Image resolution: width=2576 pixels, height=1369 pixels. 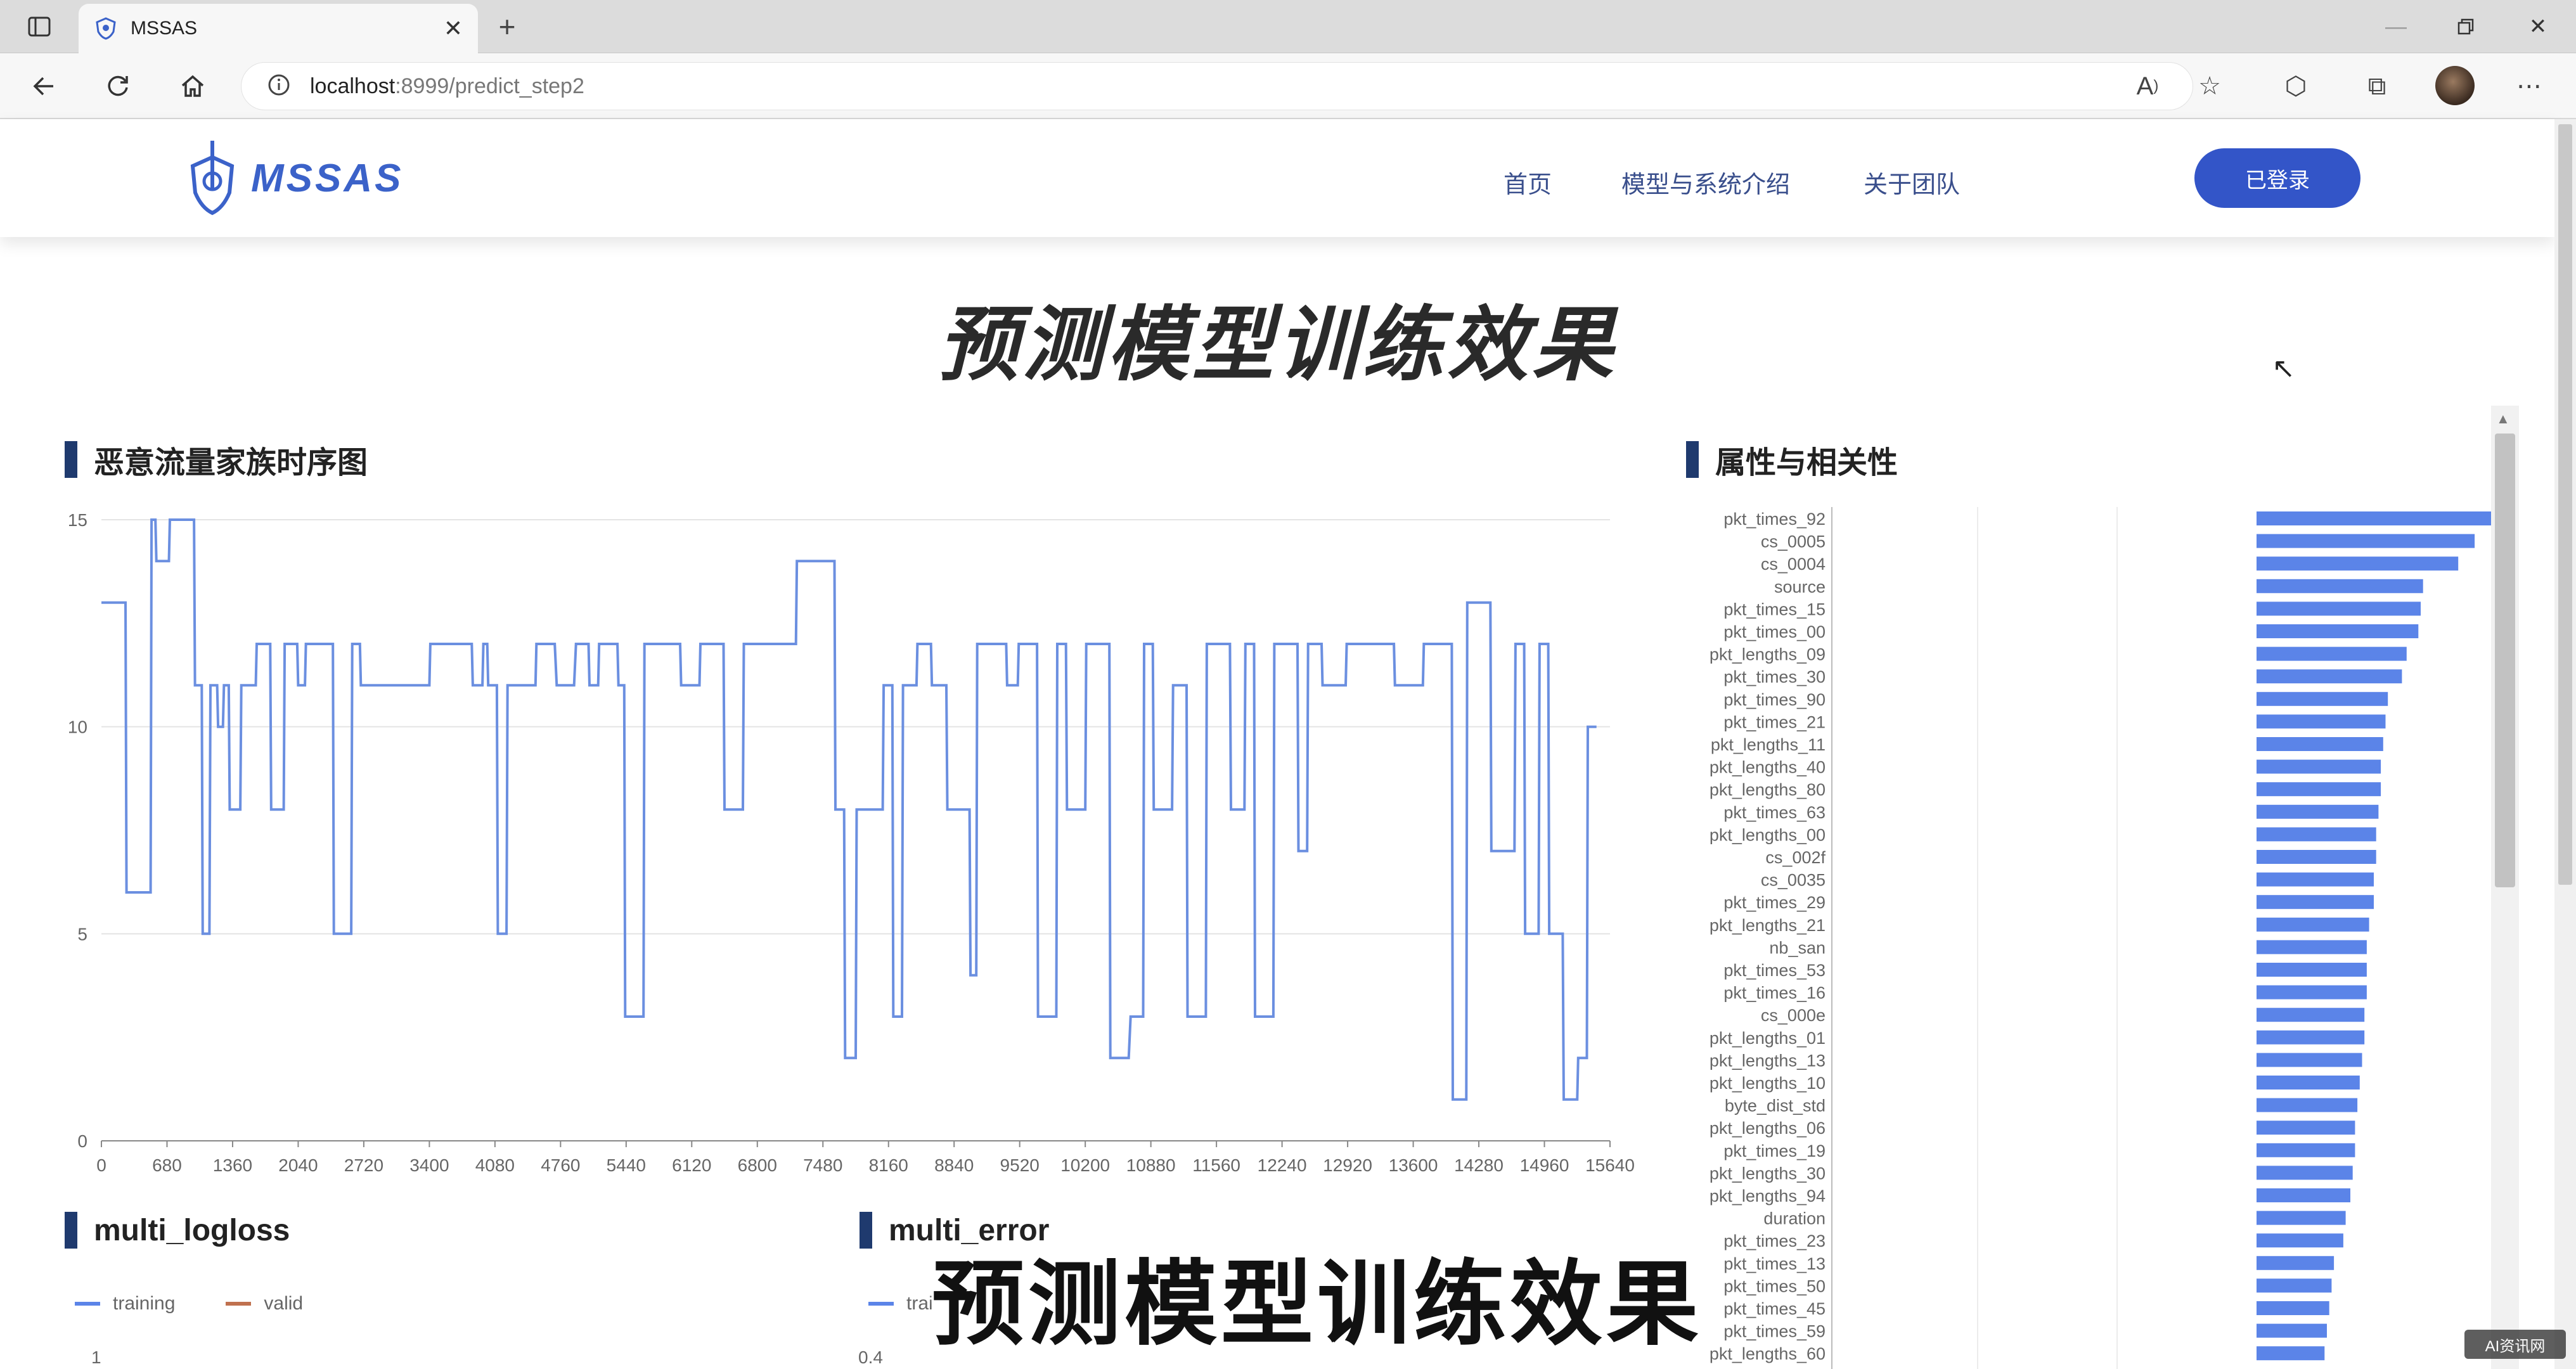 What do you see at coordinates (117, 86) in the screenshot?
I see `refresh-icon` at bounding box center [117, 86].